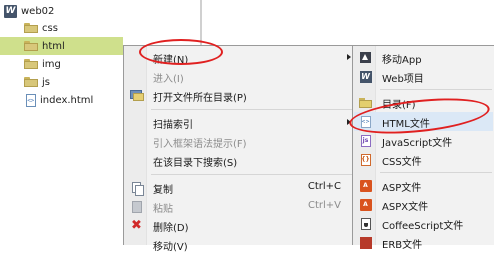 The image size is (494, 254). Describe the element at coordinates (365, 57) in the screenshot. I see `app-icon` at that location.